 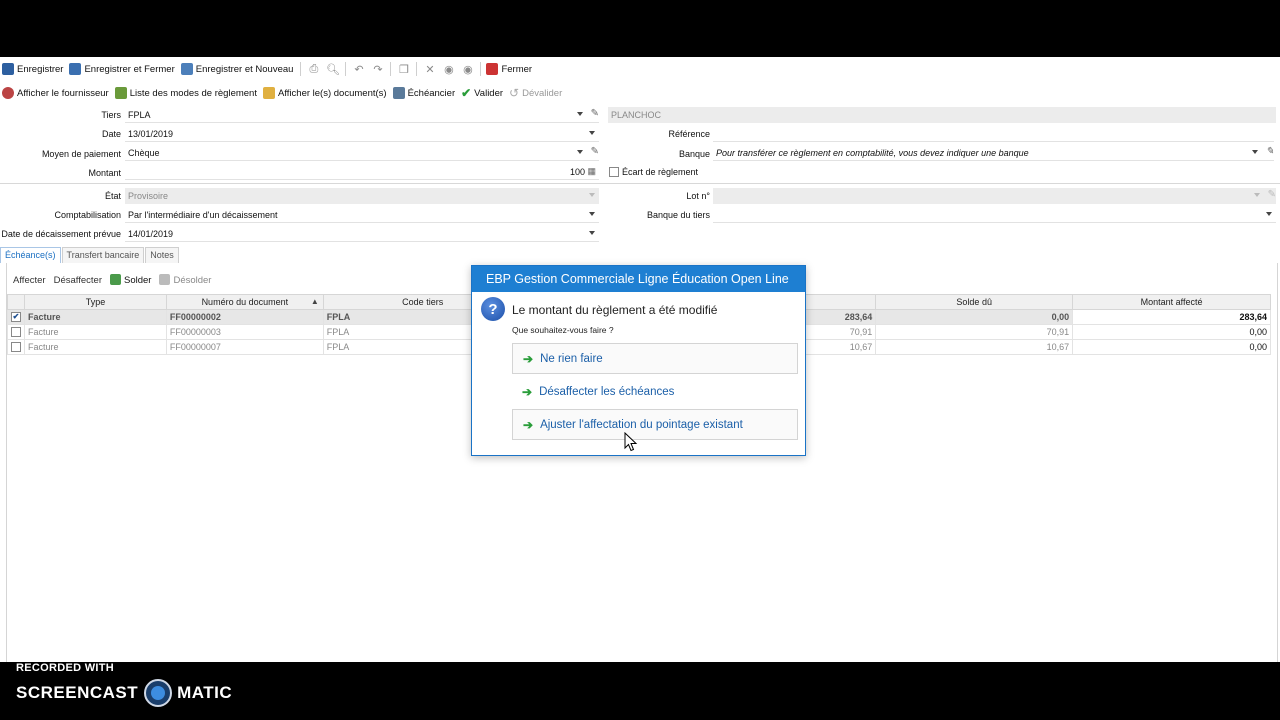 What do you see at coordinates (377, 69) in the screenshot?
I see `redo-icon: ↷` at bounding box center [377, 69].